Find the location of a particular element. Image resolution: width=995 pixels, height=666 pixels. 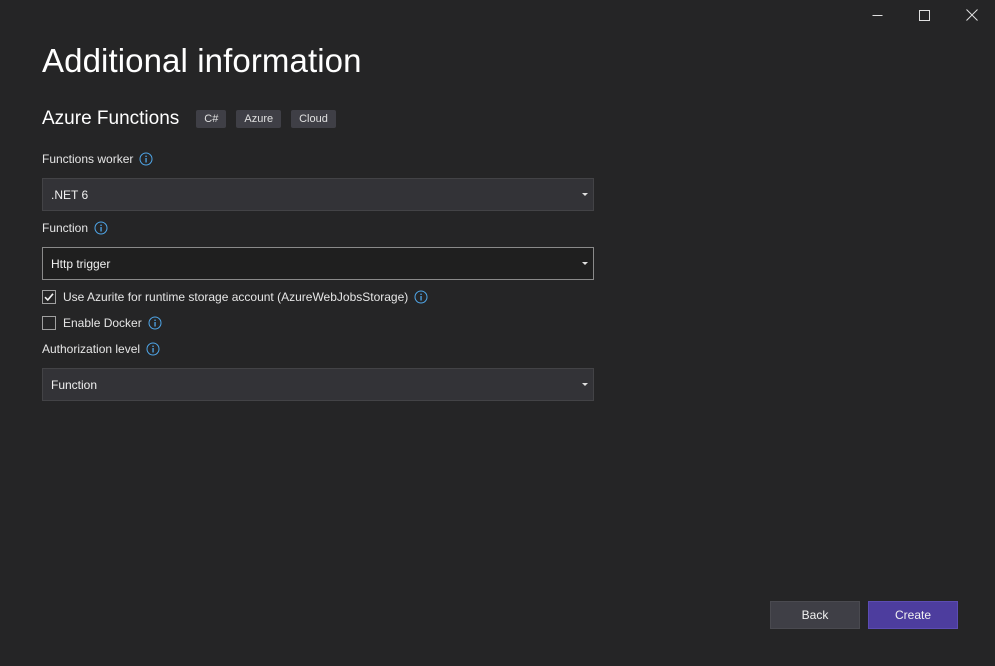

create-button: Create is located at coordinates (913, 615).